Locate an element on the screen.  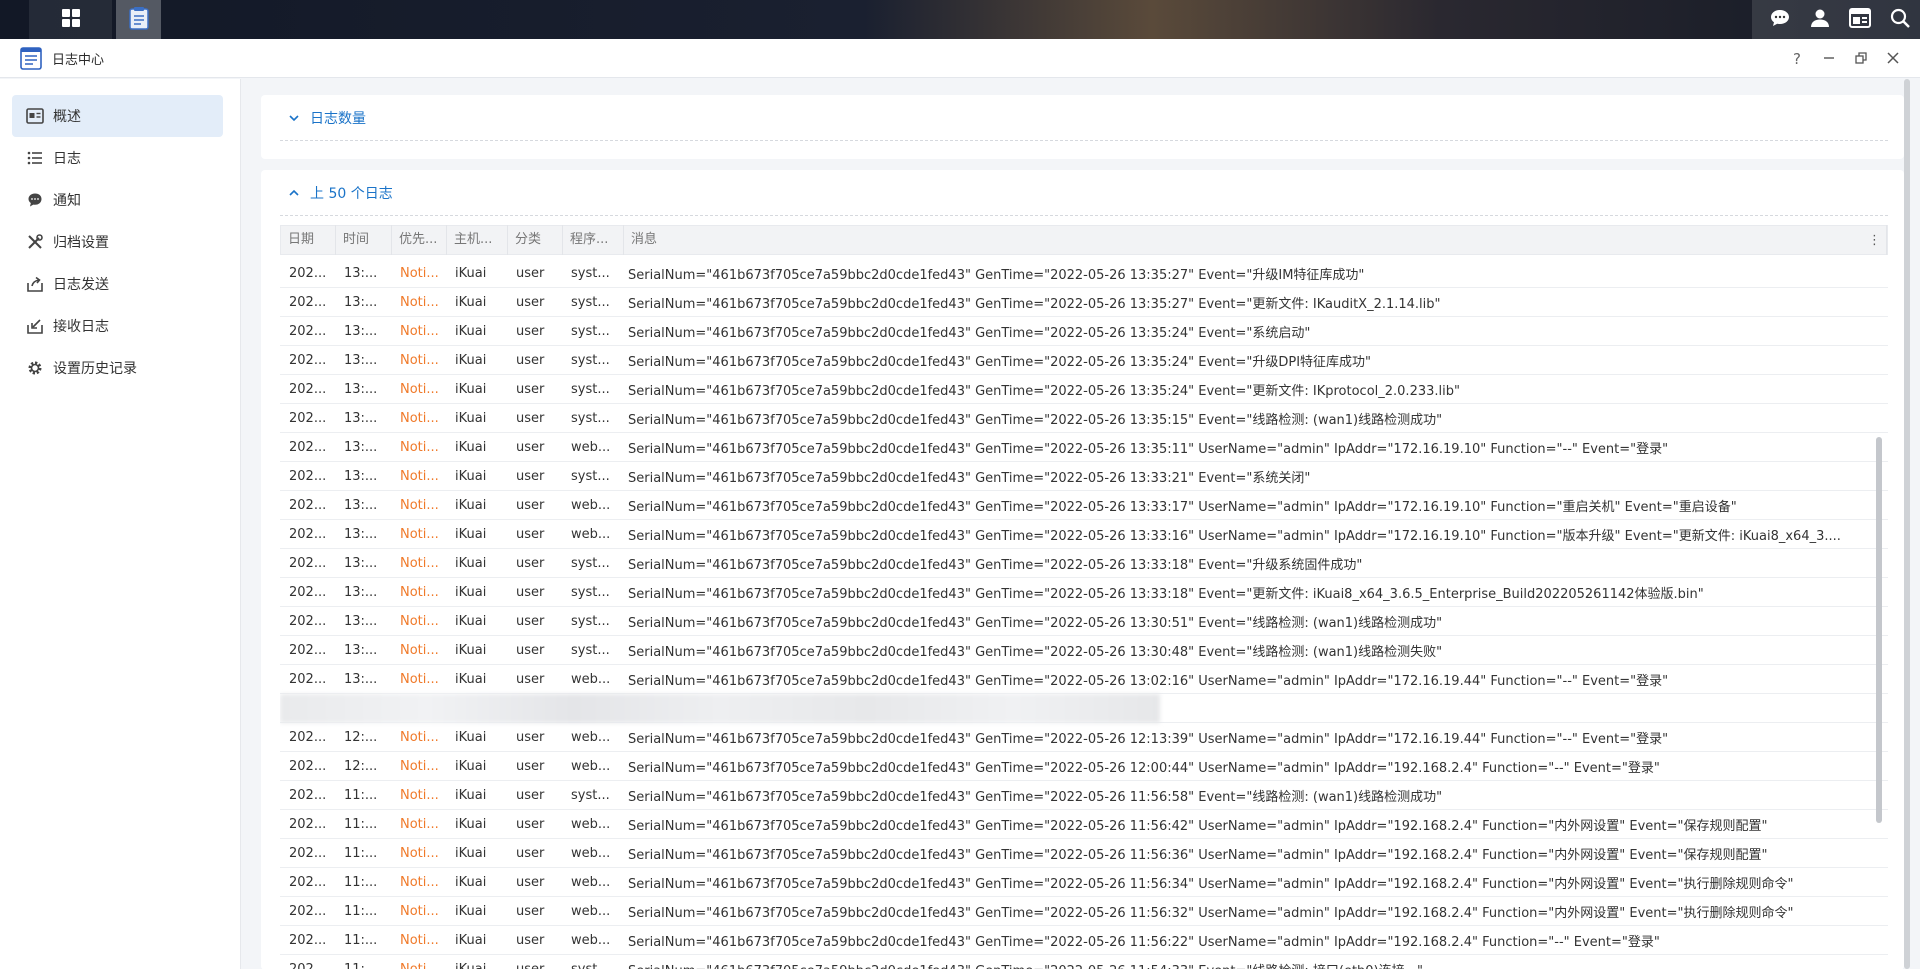
search-button is located at coordinates (1900, 19).